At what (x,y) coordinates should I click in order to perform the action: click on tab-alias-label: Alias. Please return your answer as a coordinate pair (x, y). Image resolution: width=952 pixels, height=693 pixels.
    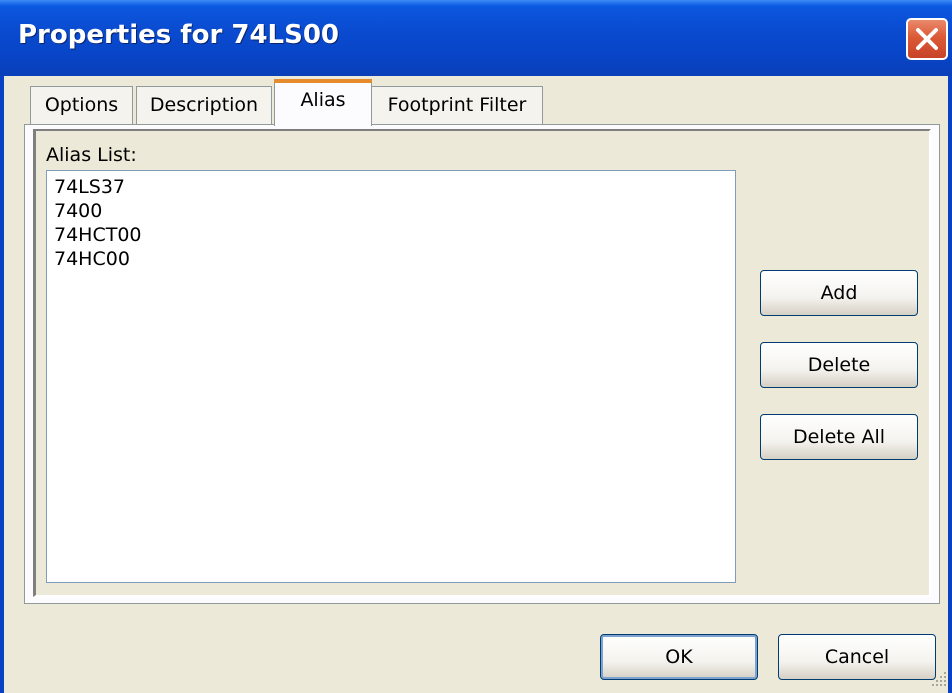
    Looking at the image, I should click on (323, 100).